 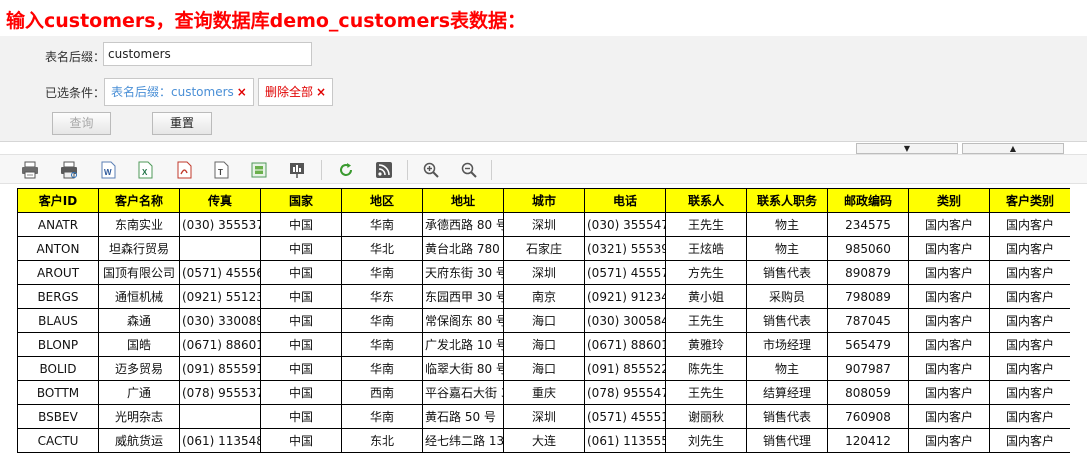 What do you see at coordinates (58, 200) in the screenshot?
I see `column-header: 客户ID` at bounding box center [58, 200].